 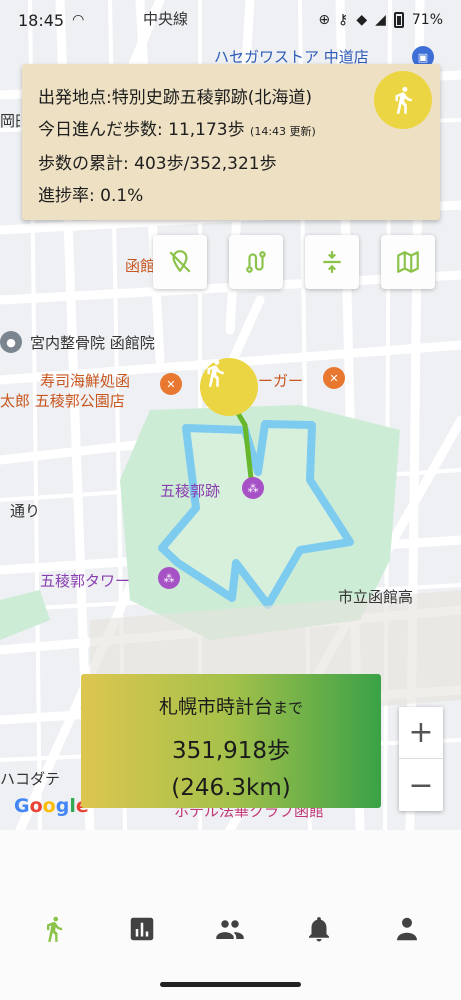 What do you see at coordinates (141, 130) in the screenshot?
I see `today-steps-text: 今日進んだ歩数: 11,173歩` at bounding box center [141, 130].